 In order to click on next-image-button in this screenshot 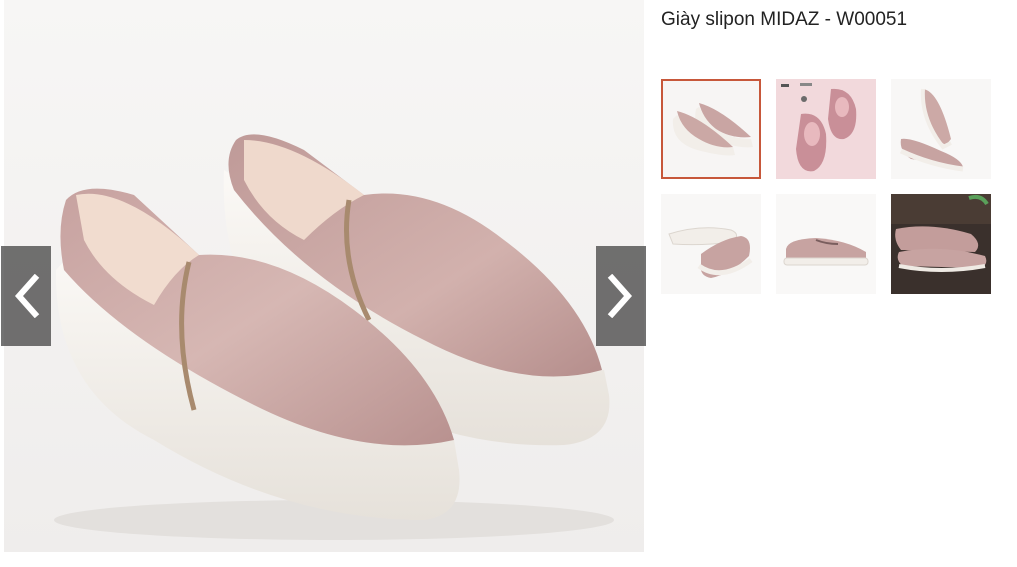, I will do `click(621, 296)`.